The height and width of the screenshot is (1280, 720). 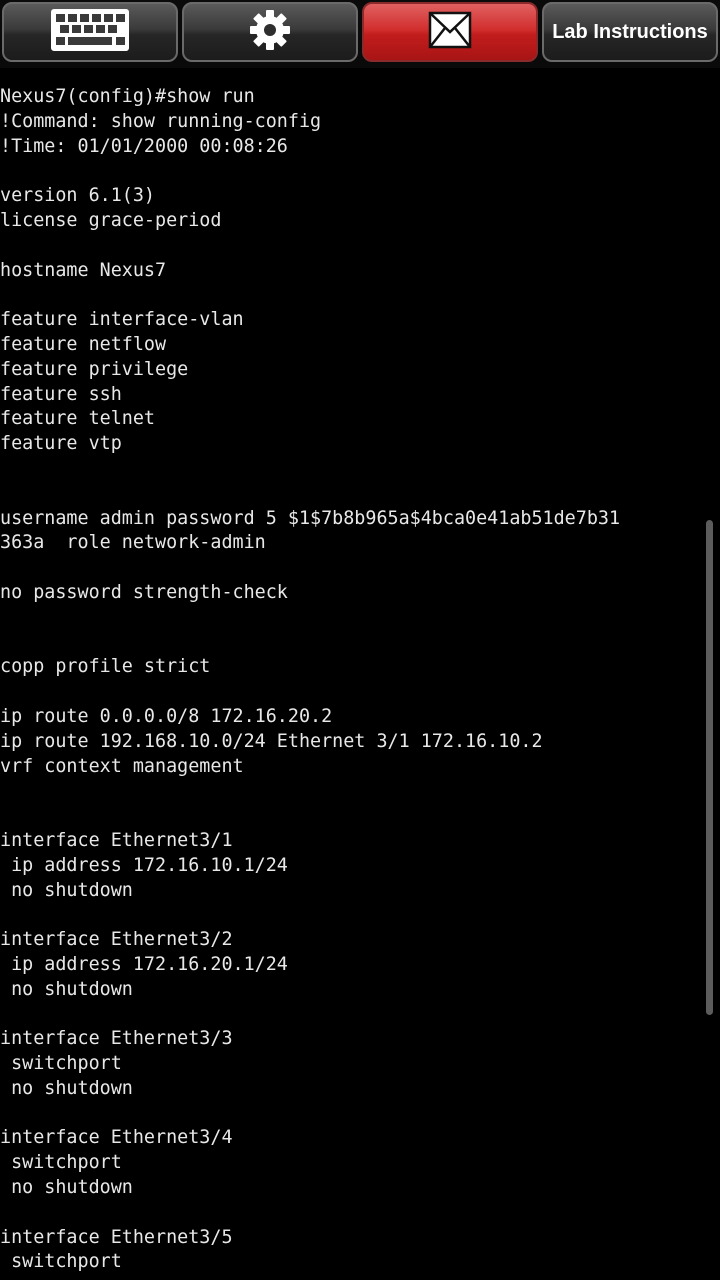 I want to click on terminal-line: feature ssh, so click(x=61, y=394).